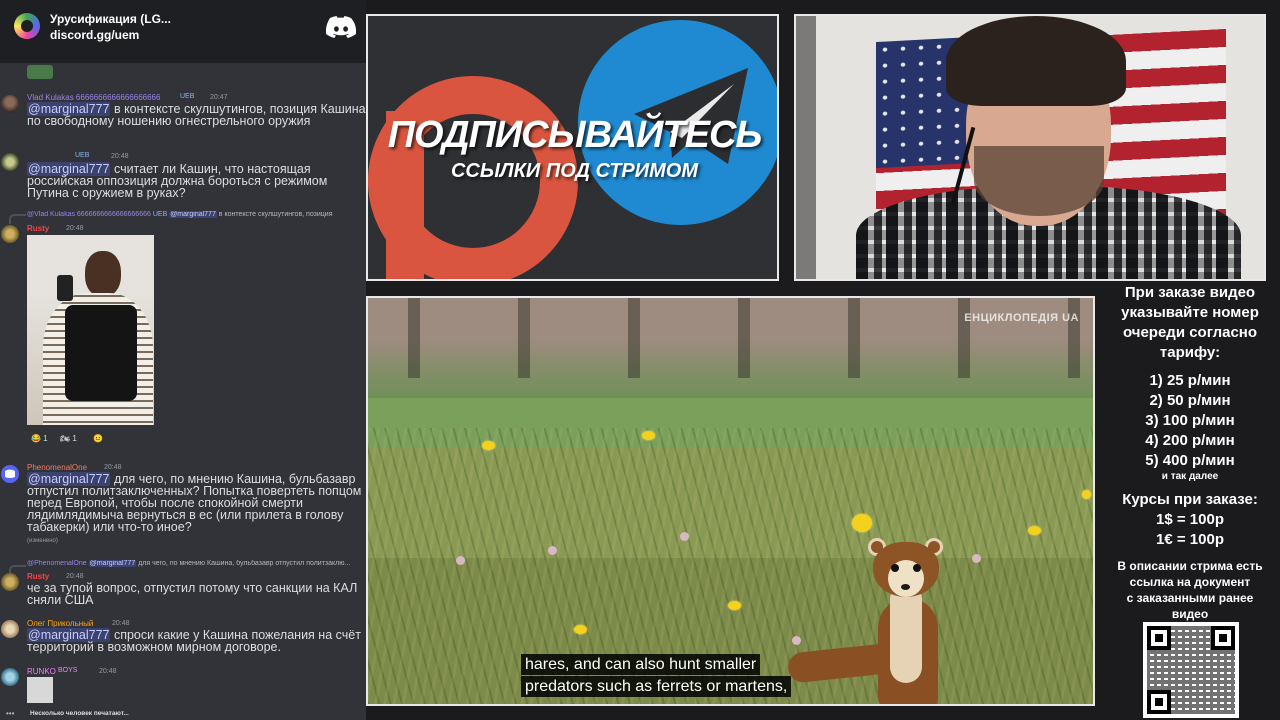  Describe the element at coordinates (1190, 519) in the screenshot. I see `rate-item: 1$ = 100р` at that location.